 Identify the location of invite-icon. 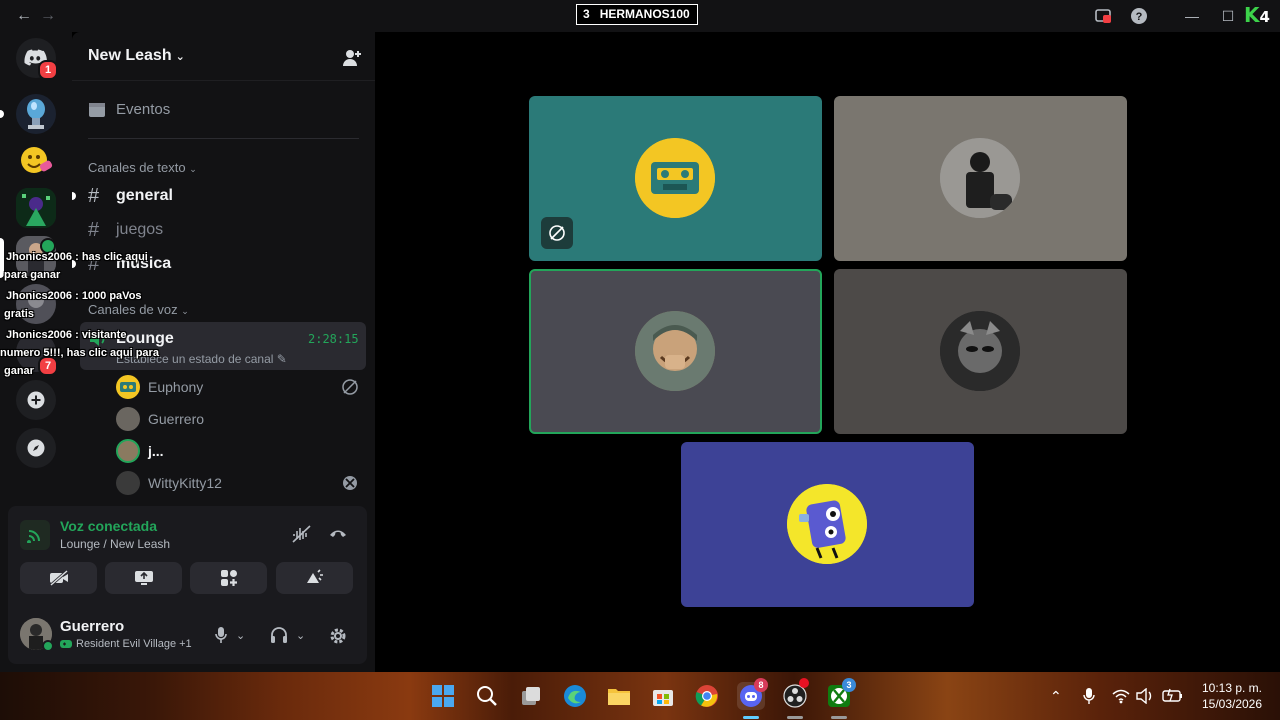
(352, 58).